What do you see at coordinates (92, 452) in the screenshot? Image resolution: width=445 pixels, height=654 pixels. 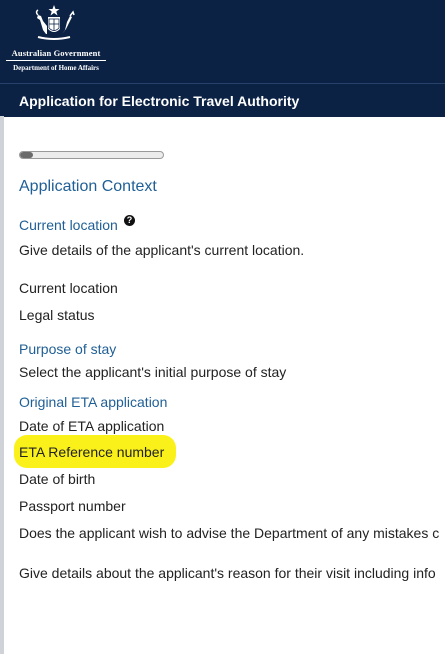 I see `eta-reference-field-label: ETA Reference number` at bounding box center [92, 452].